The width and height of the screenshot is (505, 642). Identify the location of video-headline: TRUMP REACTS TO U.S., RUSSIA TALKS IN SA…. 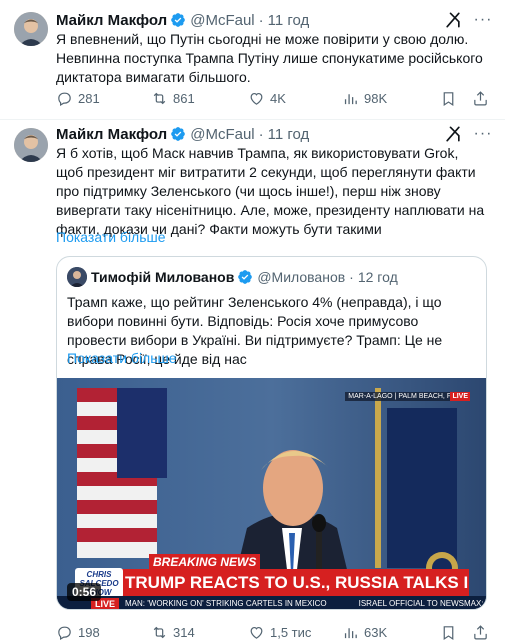
(295, 582).